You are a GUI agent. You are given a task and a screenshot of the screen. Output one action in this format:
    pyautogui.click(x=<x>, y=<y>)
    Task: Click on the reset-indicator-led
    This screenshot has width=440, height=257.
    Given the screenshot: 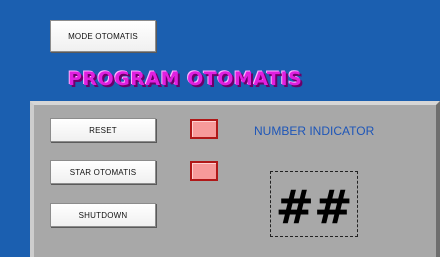 What is the action you would take?
    pyautogui.click(x=204, y=129)
    